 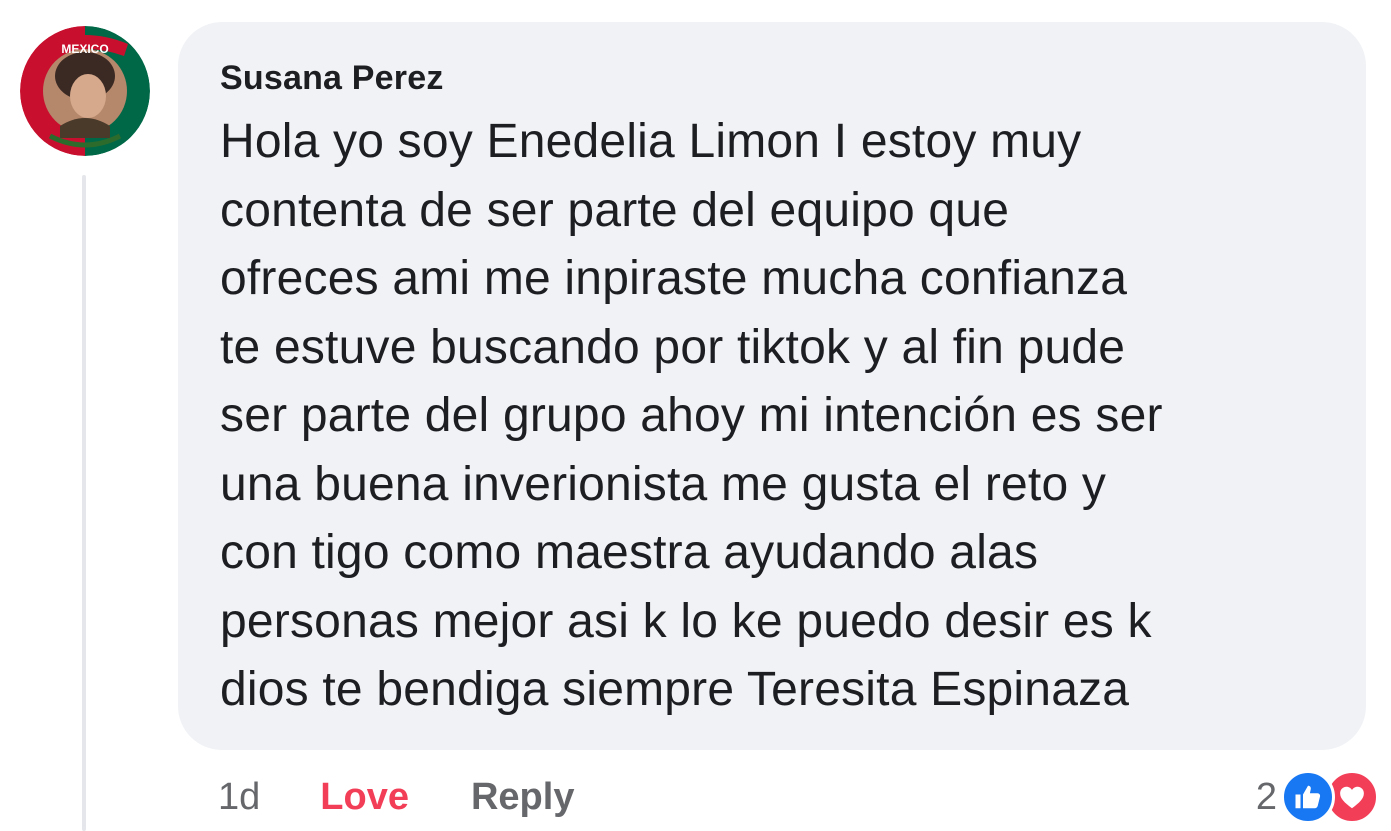 I want to click on thread-line, so click(x=84, y=503).